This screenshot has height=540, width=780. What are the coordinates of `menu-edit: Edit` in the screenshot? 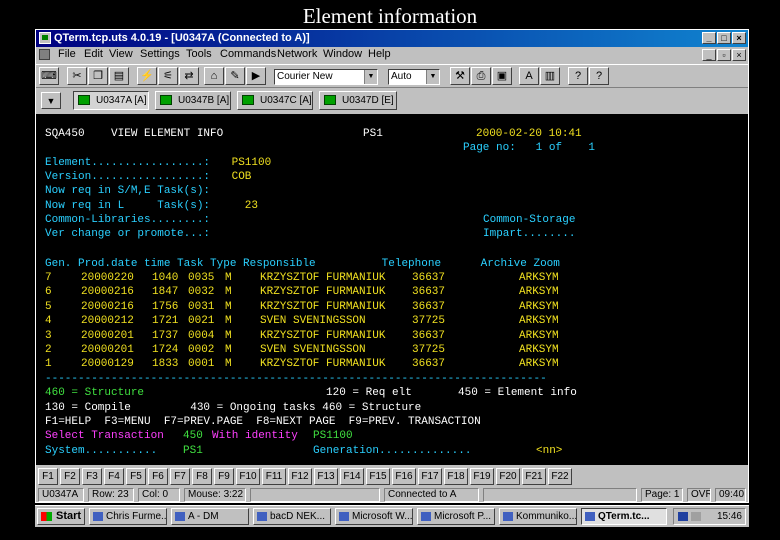 It's located at (93, 54).